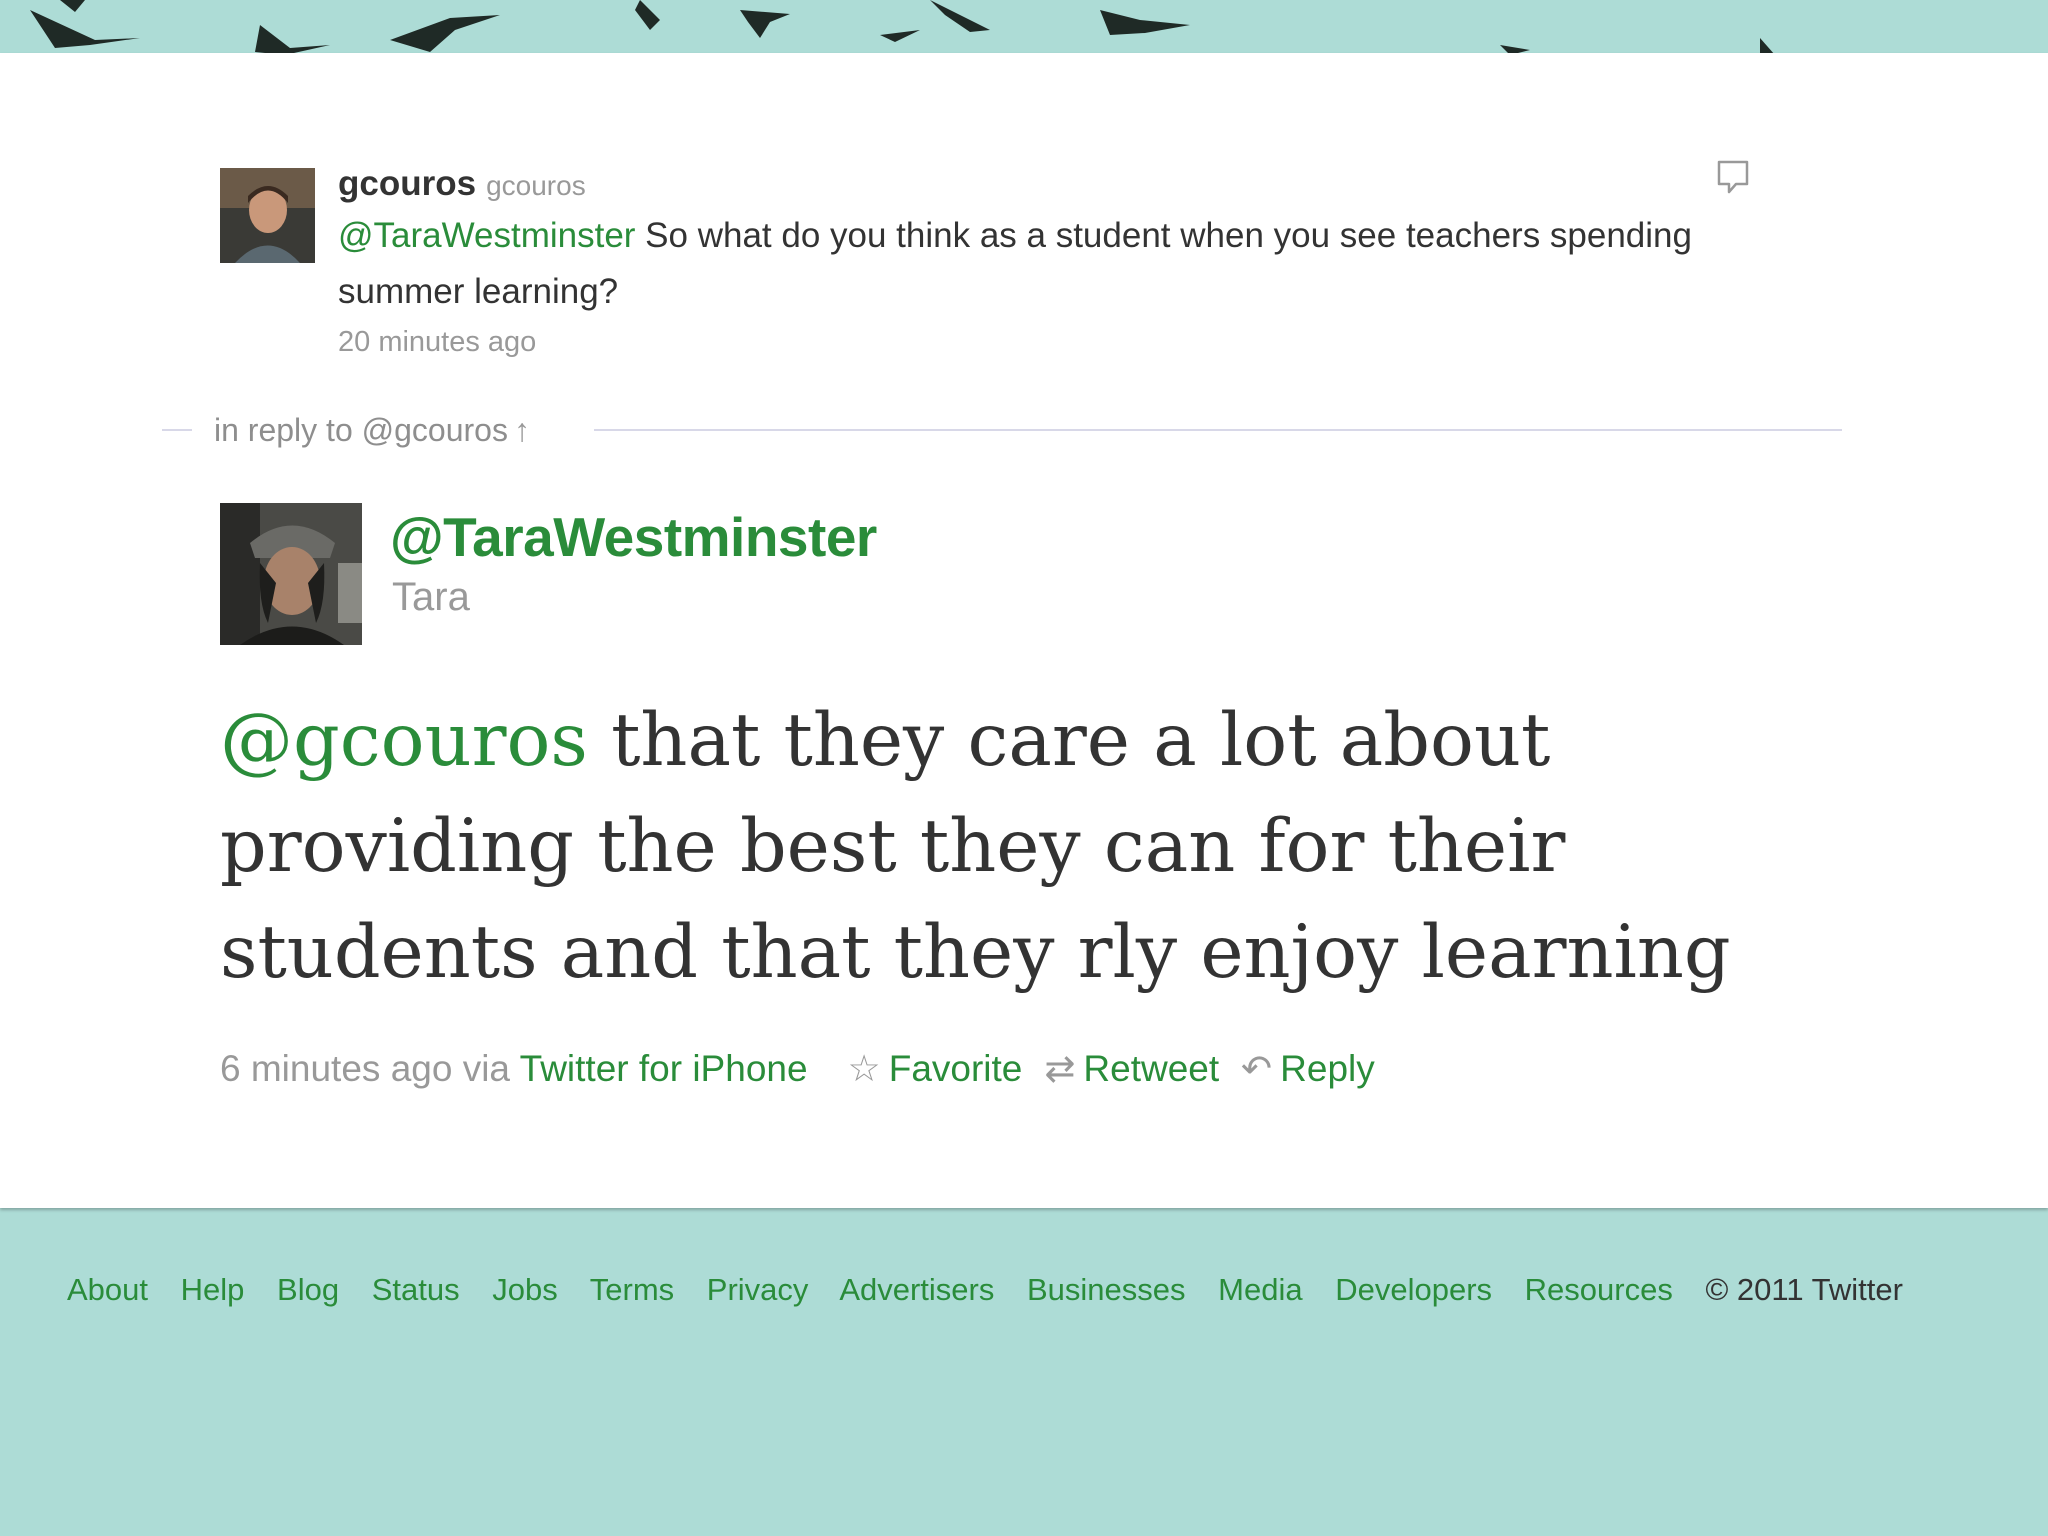 The image size is (2048, 1536). I want to click on main-full-name: Tara, so click(431, 597).